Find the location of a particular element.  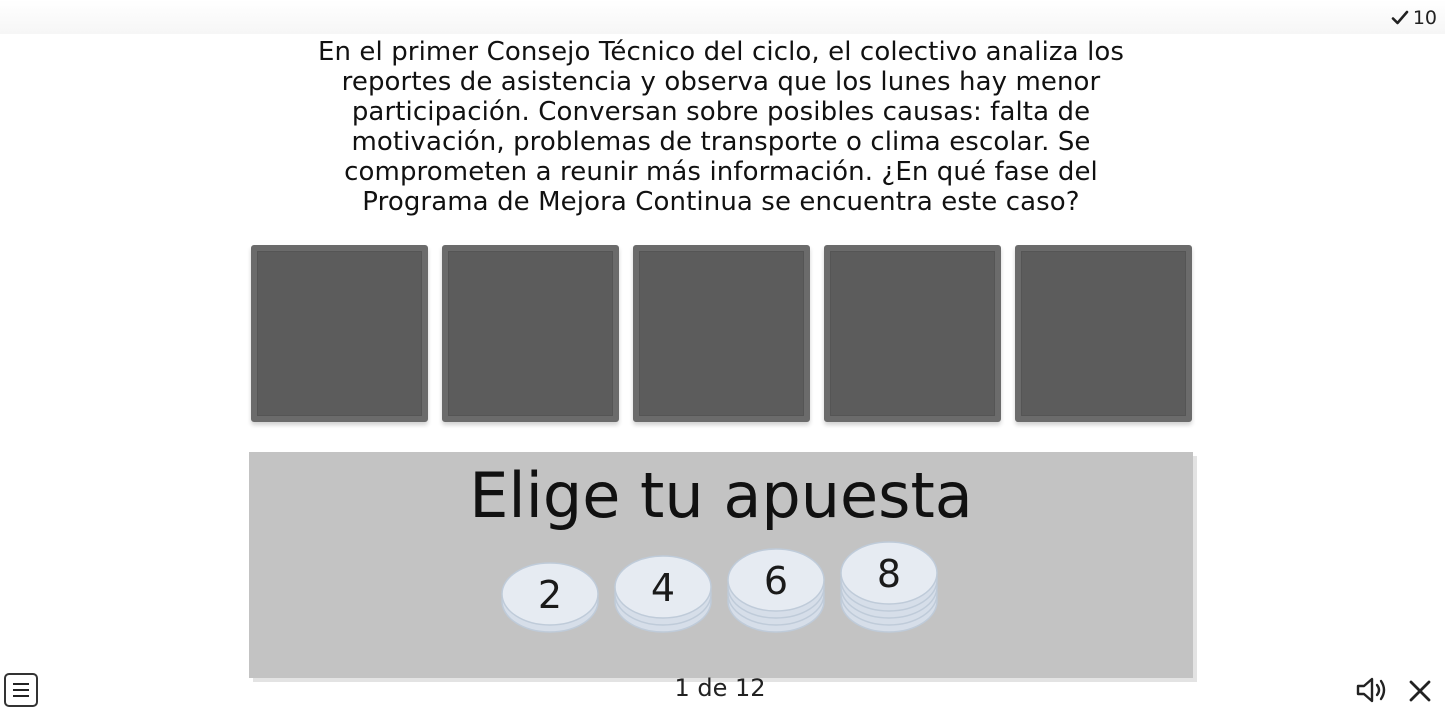

bet-chip-6: 6 is located at coordinates (776, 582).